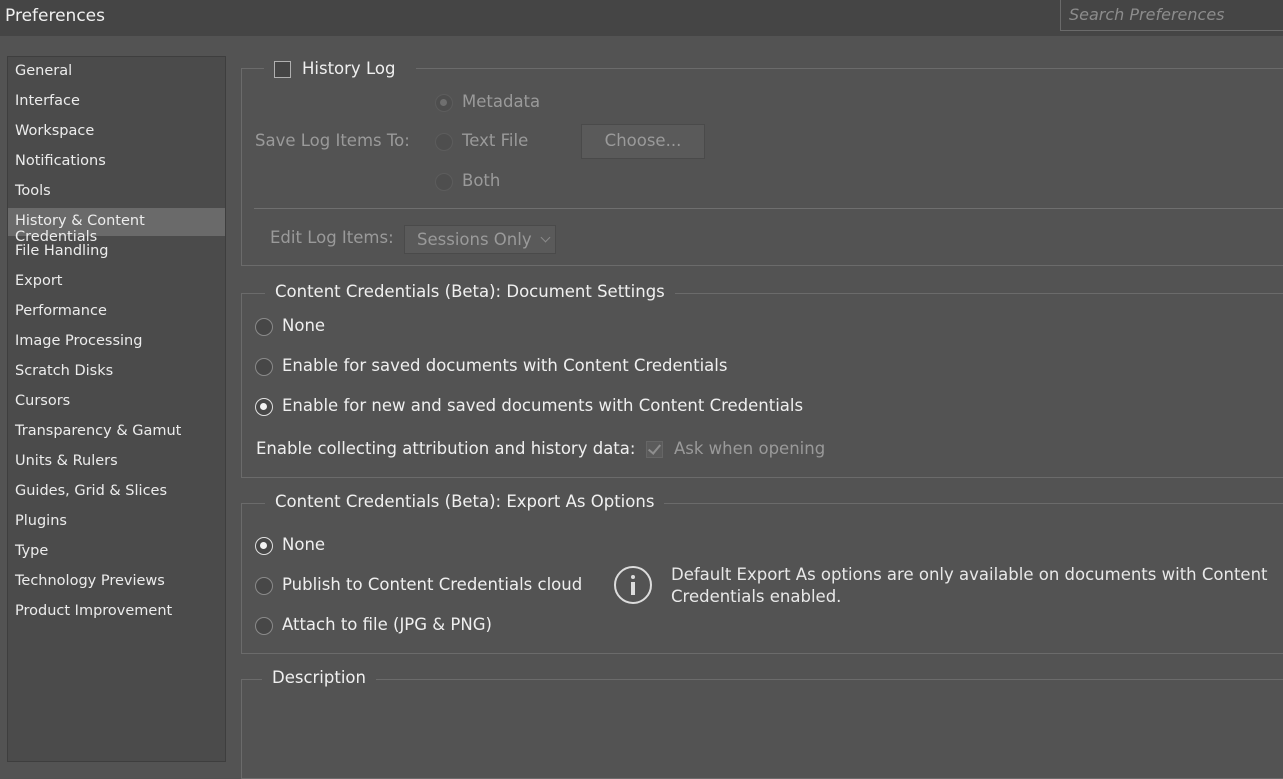 The width and height of the screenshot is (1283, 779). What do you see at coordinates (349, 68) in the screenshot?
I see `history-log-label: History Log` at bounding box center [349, 68].